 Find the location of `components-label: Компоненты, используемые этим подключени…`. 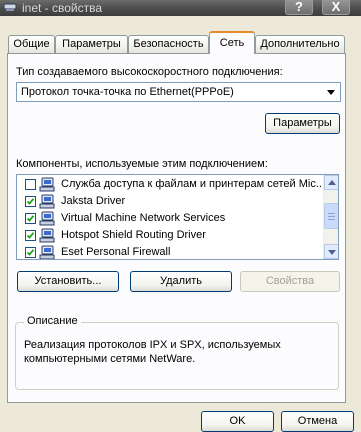

components-label: Компоненты, используемые этим подключени… is located at coordinates (142, 164).